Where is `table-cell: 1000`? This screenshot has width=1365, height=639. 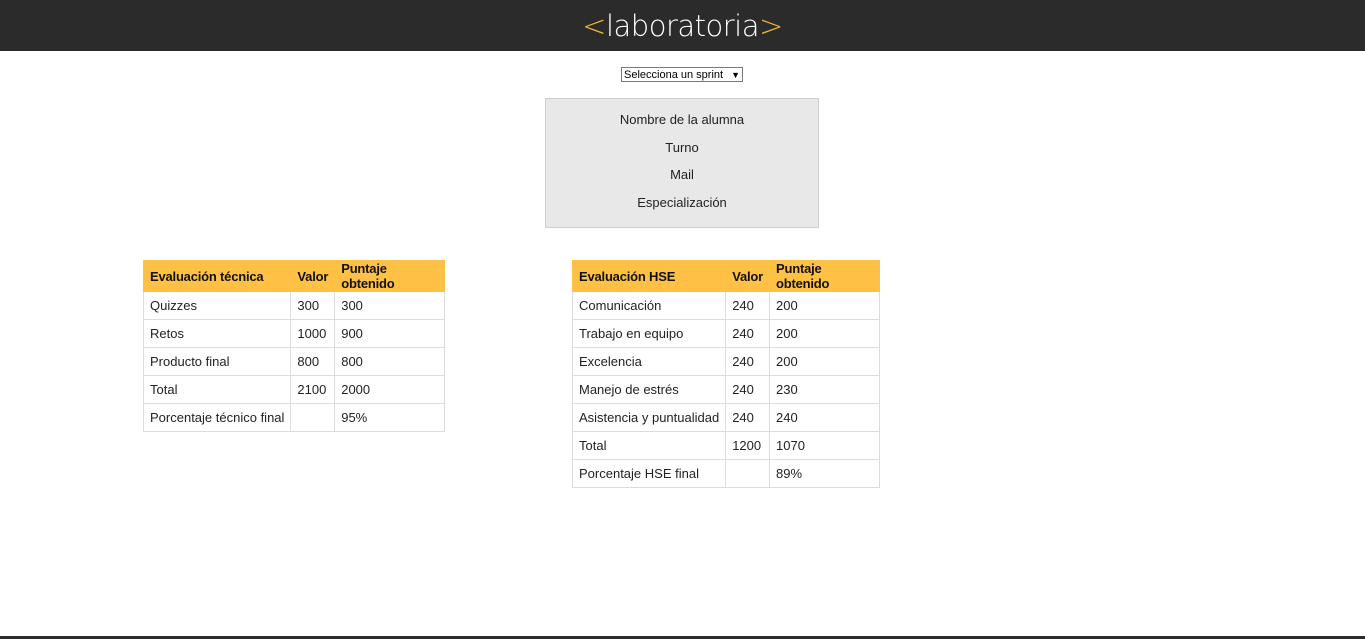 table-cell: 1000 is located at coordinates (313, 333).